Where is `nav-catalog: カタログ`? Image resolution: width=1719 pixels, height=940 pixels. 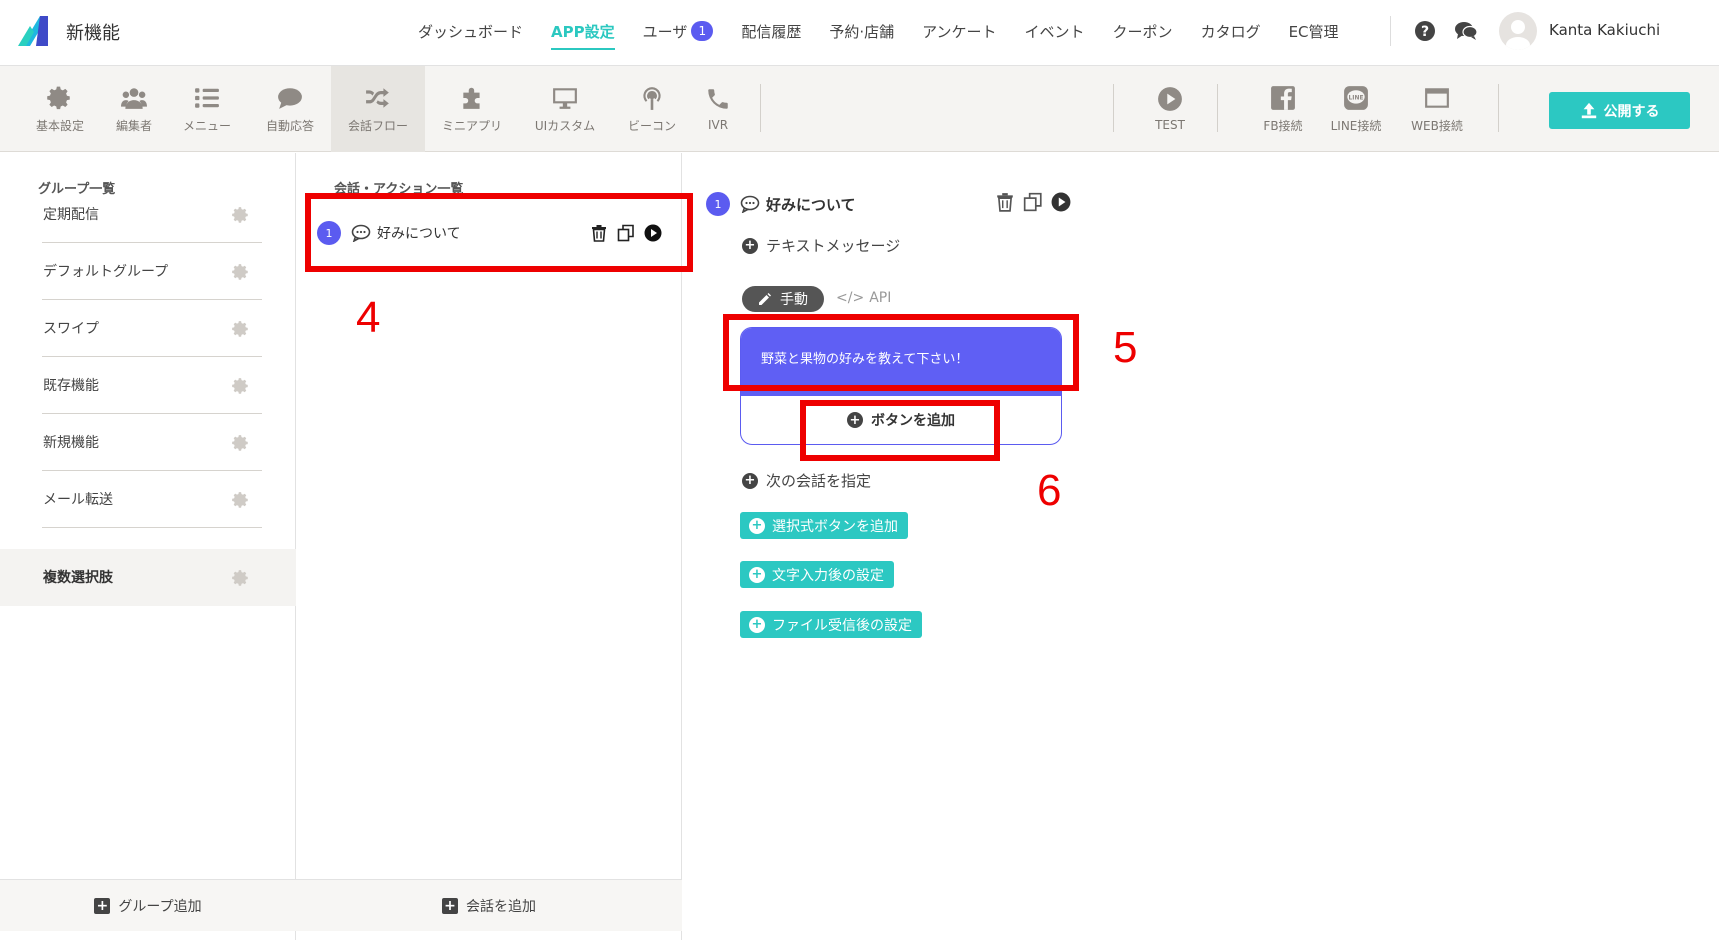
nav-catalog: カタログ is located at coordinates (1231, 31).